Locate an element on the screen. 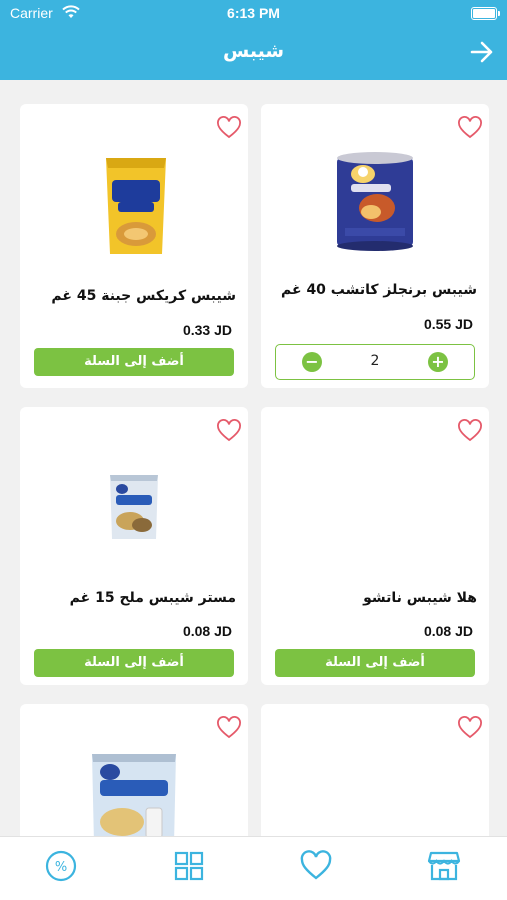 Image resolution: width=507 pixels, height=900 pixels. product-price: 0.33 JD is located at coordinates (207, 330).